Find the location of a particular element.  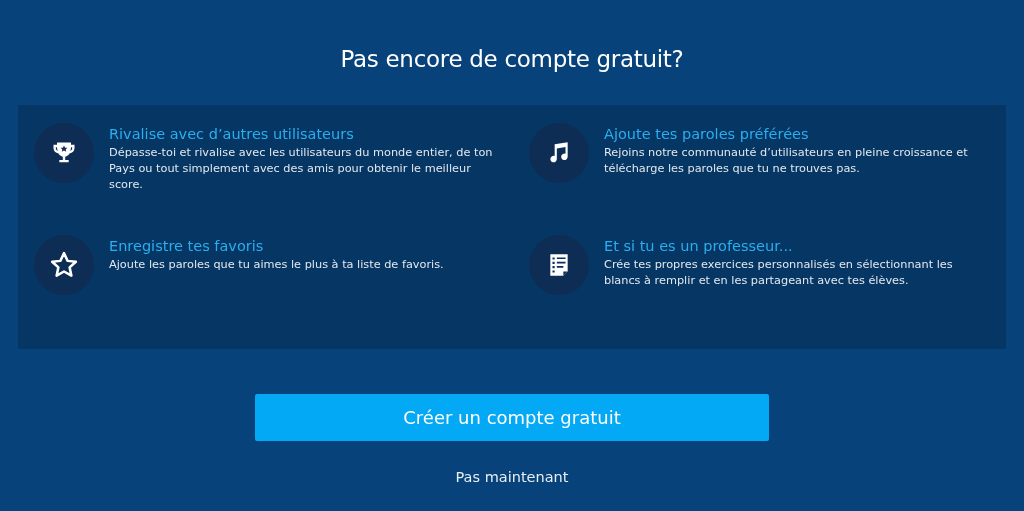

heading: Pas encore de compte gratuit? is located at coordinates (512, 59).